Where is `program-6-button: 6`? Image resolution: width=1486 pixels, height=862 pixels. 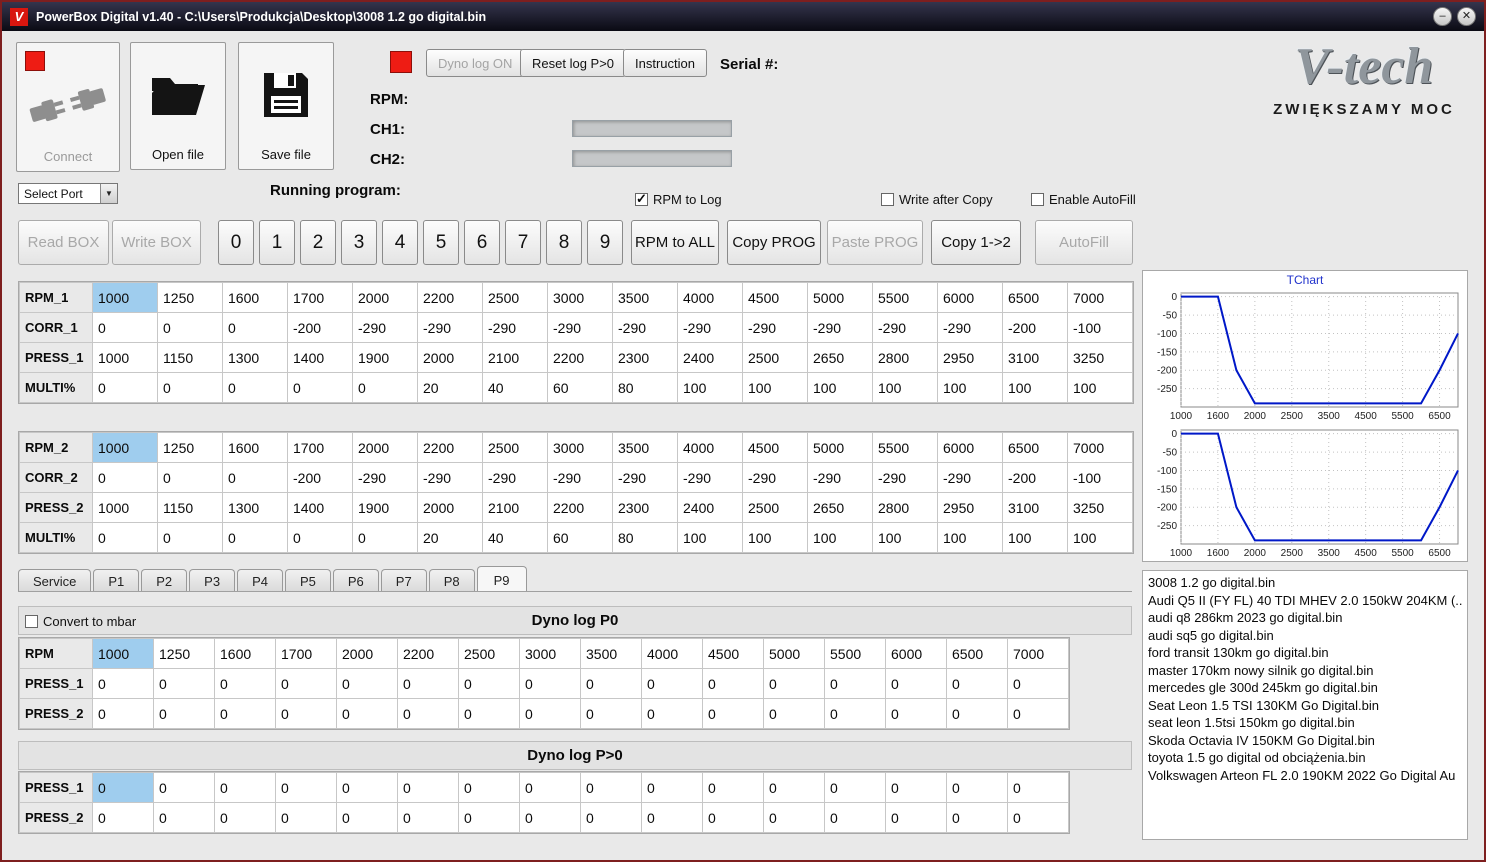
program-6-button: 6 is located at coordinates (482, 242).